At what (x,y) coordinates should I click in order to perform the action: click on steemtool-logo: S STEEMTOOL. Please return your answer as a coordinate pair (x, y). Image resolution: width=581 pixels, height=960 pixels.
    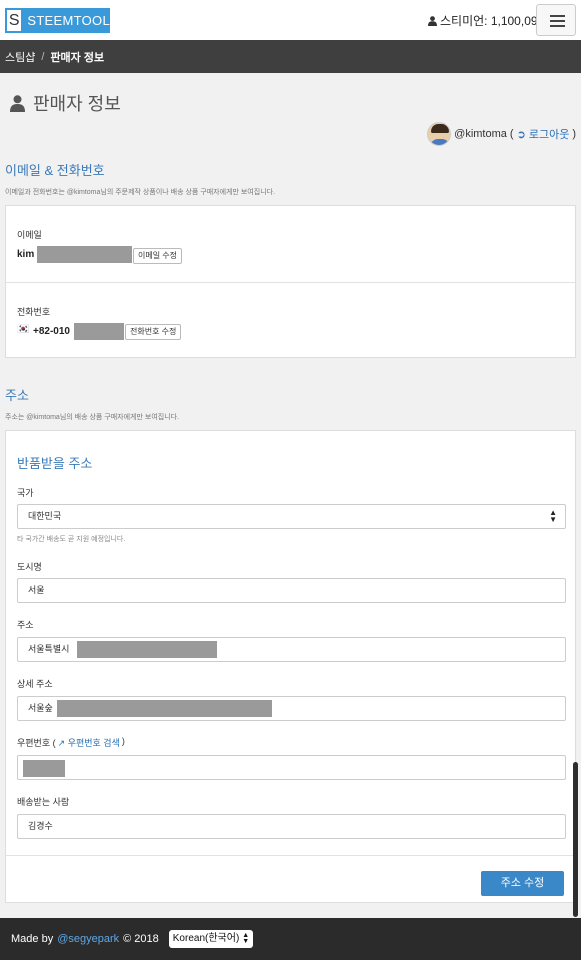
    Looking at the image, I should click on (57, 20).